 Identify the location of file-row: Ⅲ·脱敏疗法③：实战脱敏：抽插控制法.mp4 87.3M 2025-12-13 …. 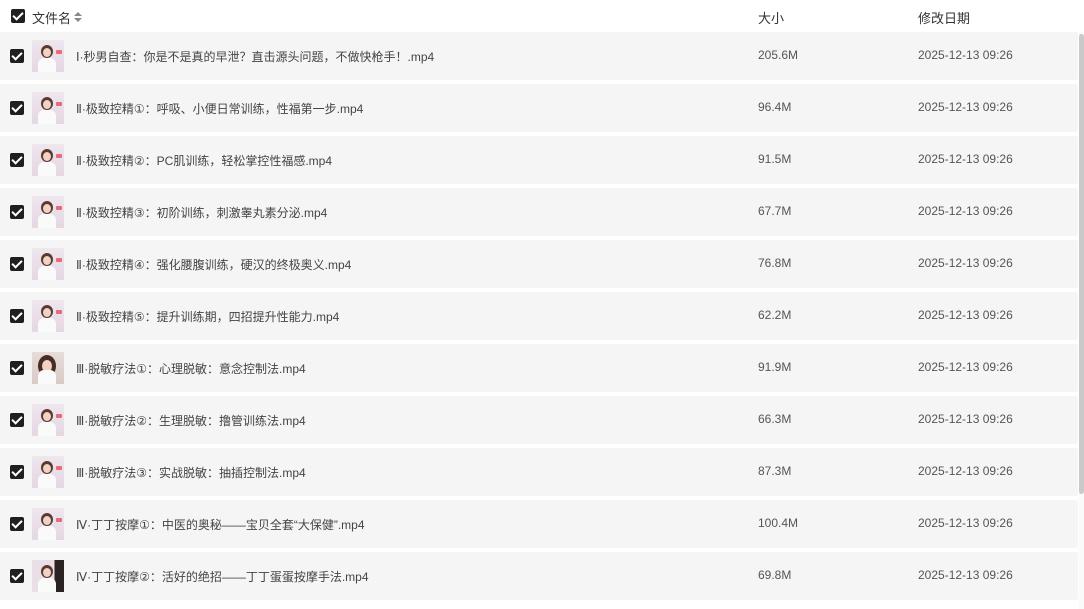
(539, 472).